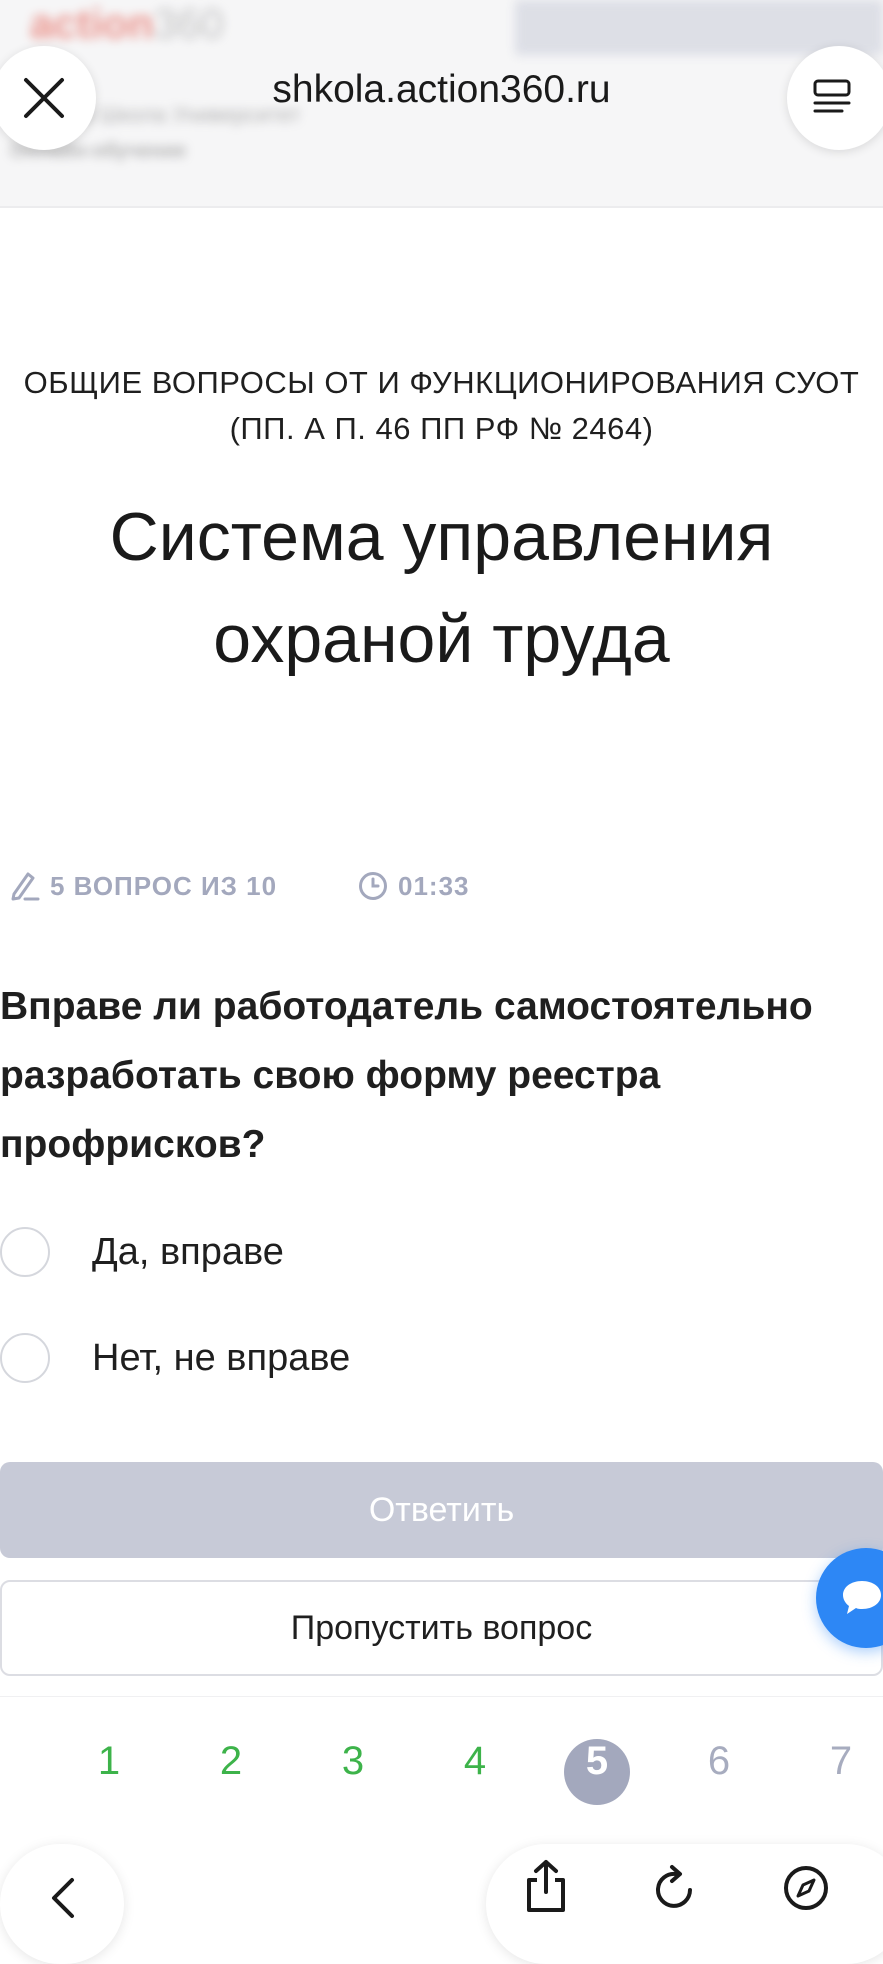 Image resolution: width=883 pixels, height=1964 pixels. I want to click on question-pager: 1 2 3 4 5 6 7, so click(441, 1761).